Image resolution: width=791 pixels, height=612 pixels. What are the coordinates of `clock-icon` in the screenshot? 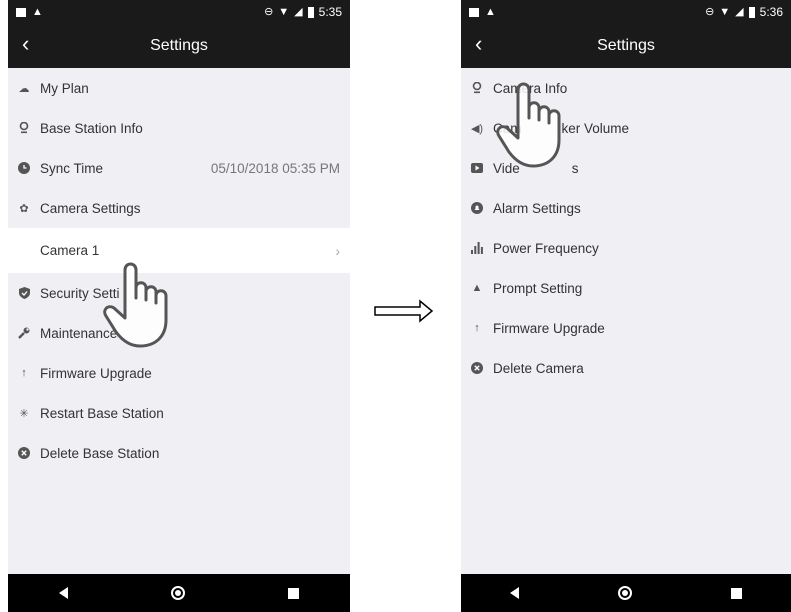 It's located at (24, 168).